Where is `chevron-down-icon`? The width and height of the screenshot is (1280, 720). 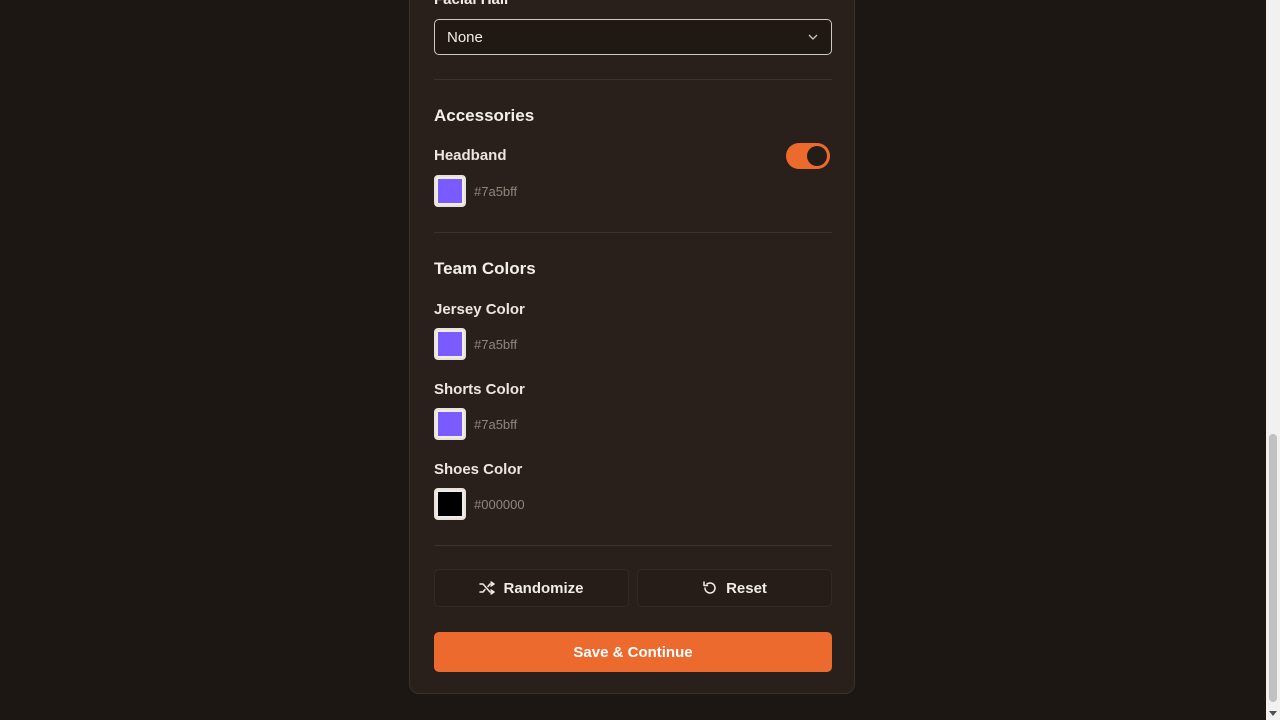 chevron-down-icon is located at coordinates (813, 37).